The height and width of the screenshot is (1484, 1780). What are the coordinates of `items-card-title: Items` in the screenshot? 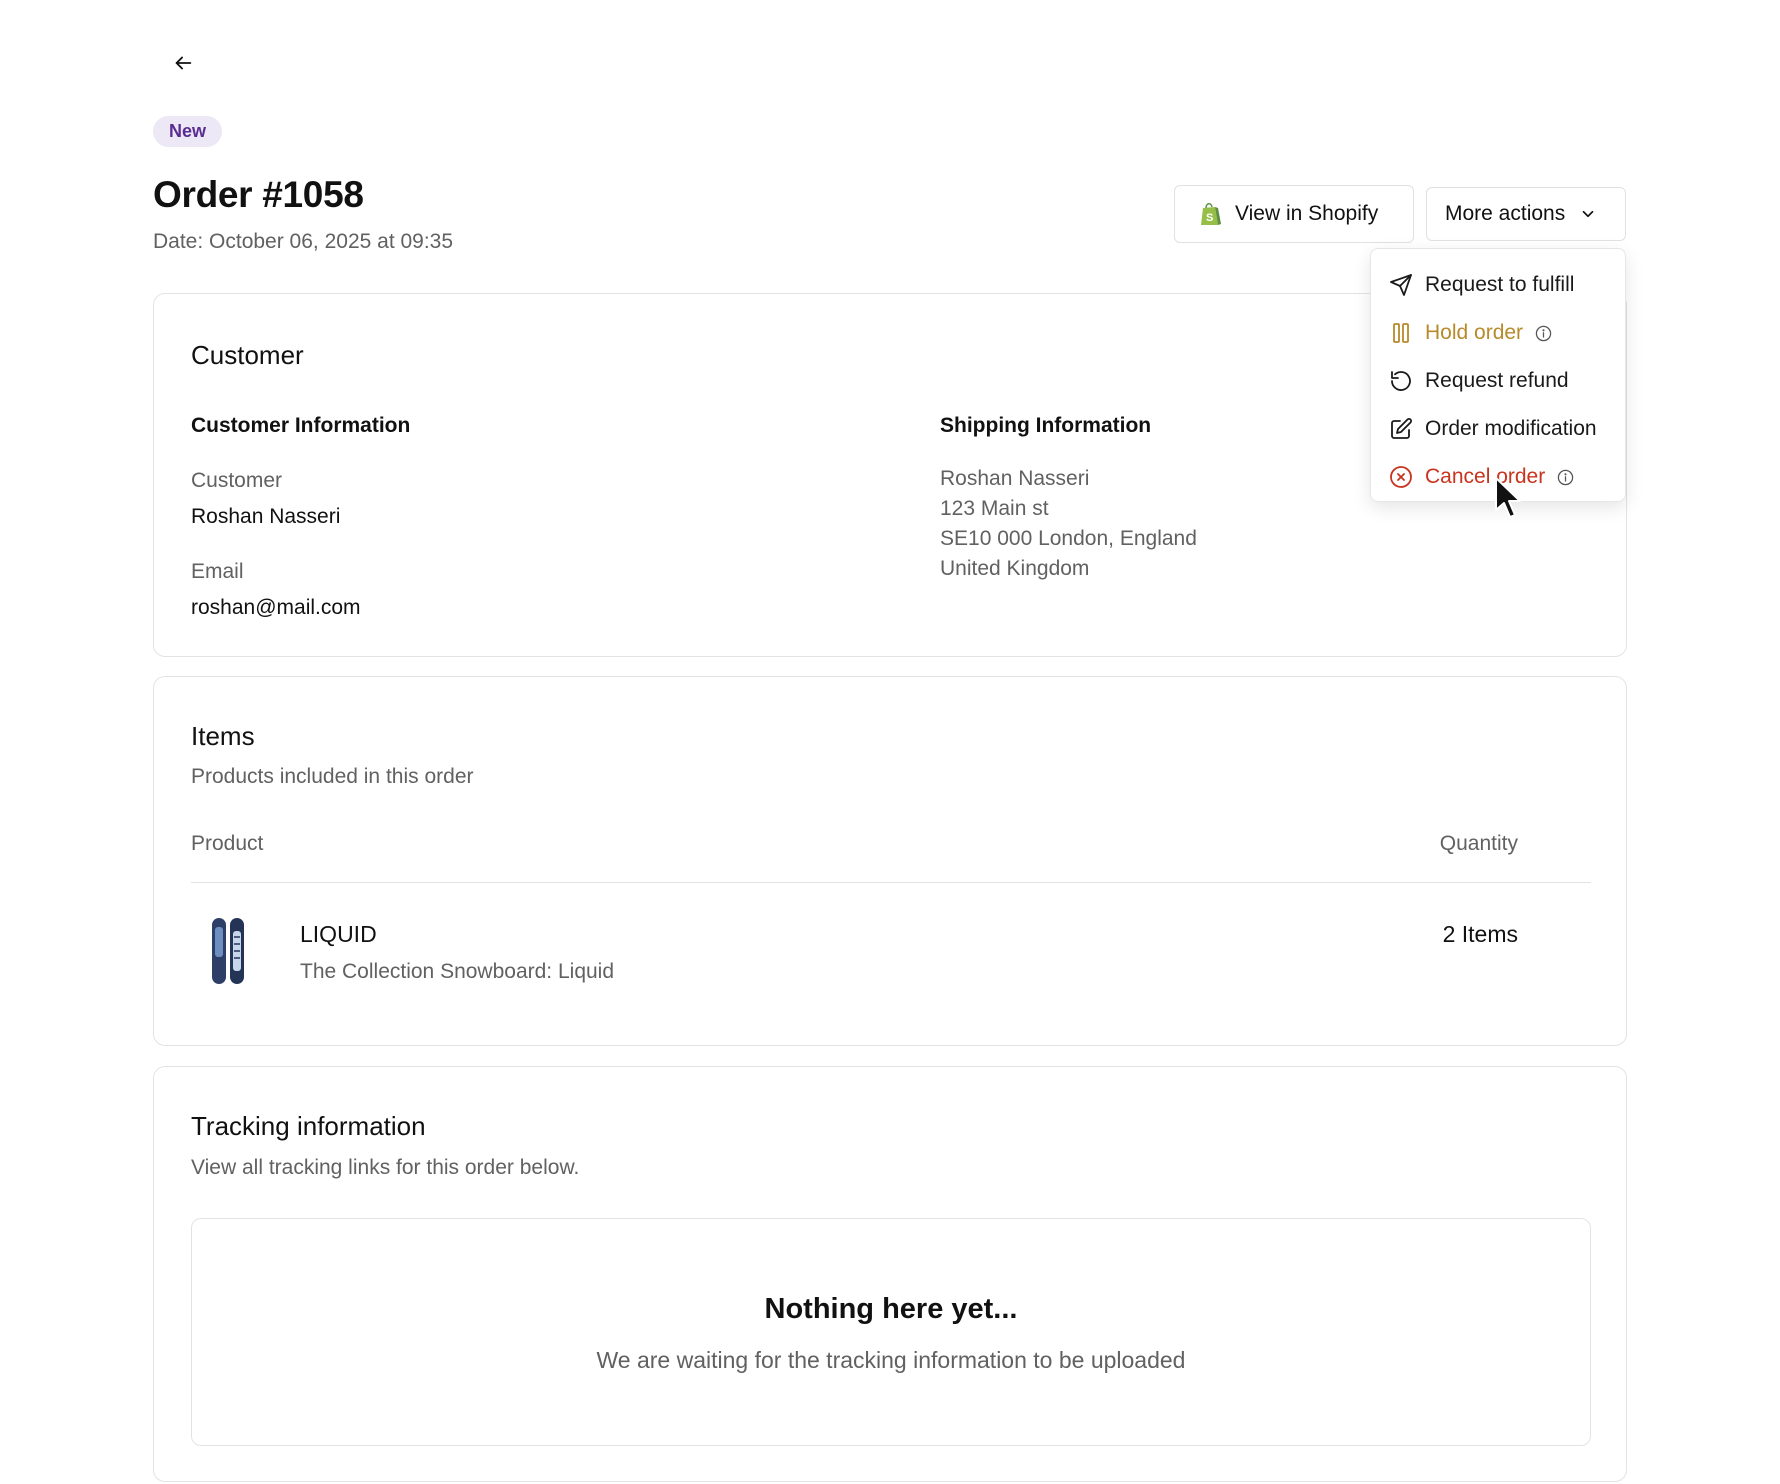 It's located at (223, 736).